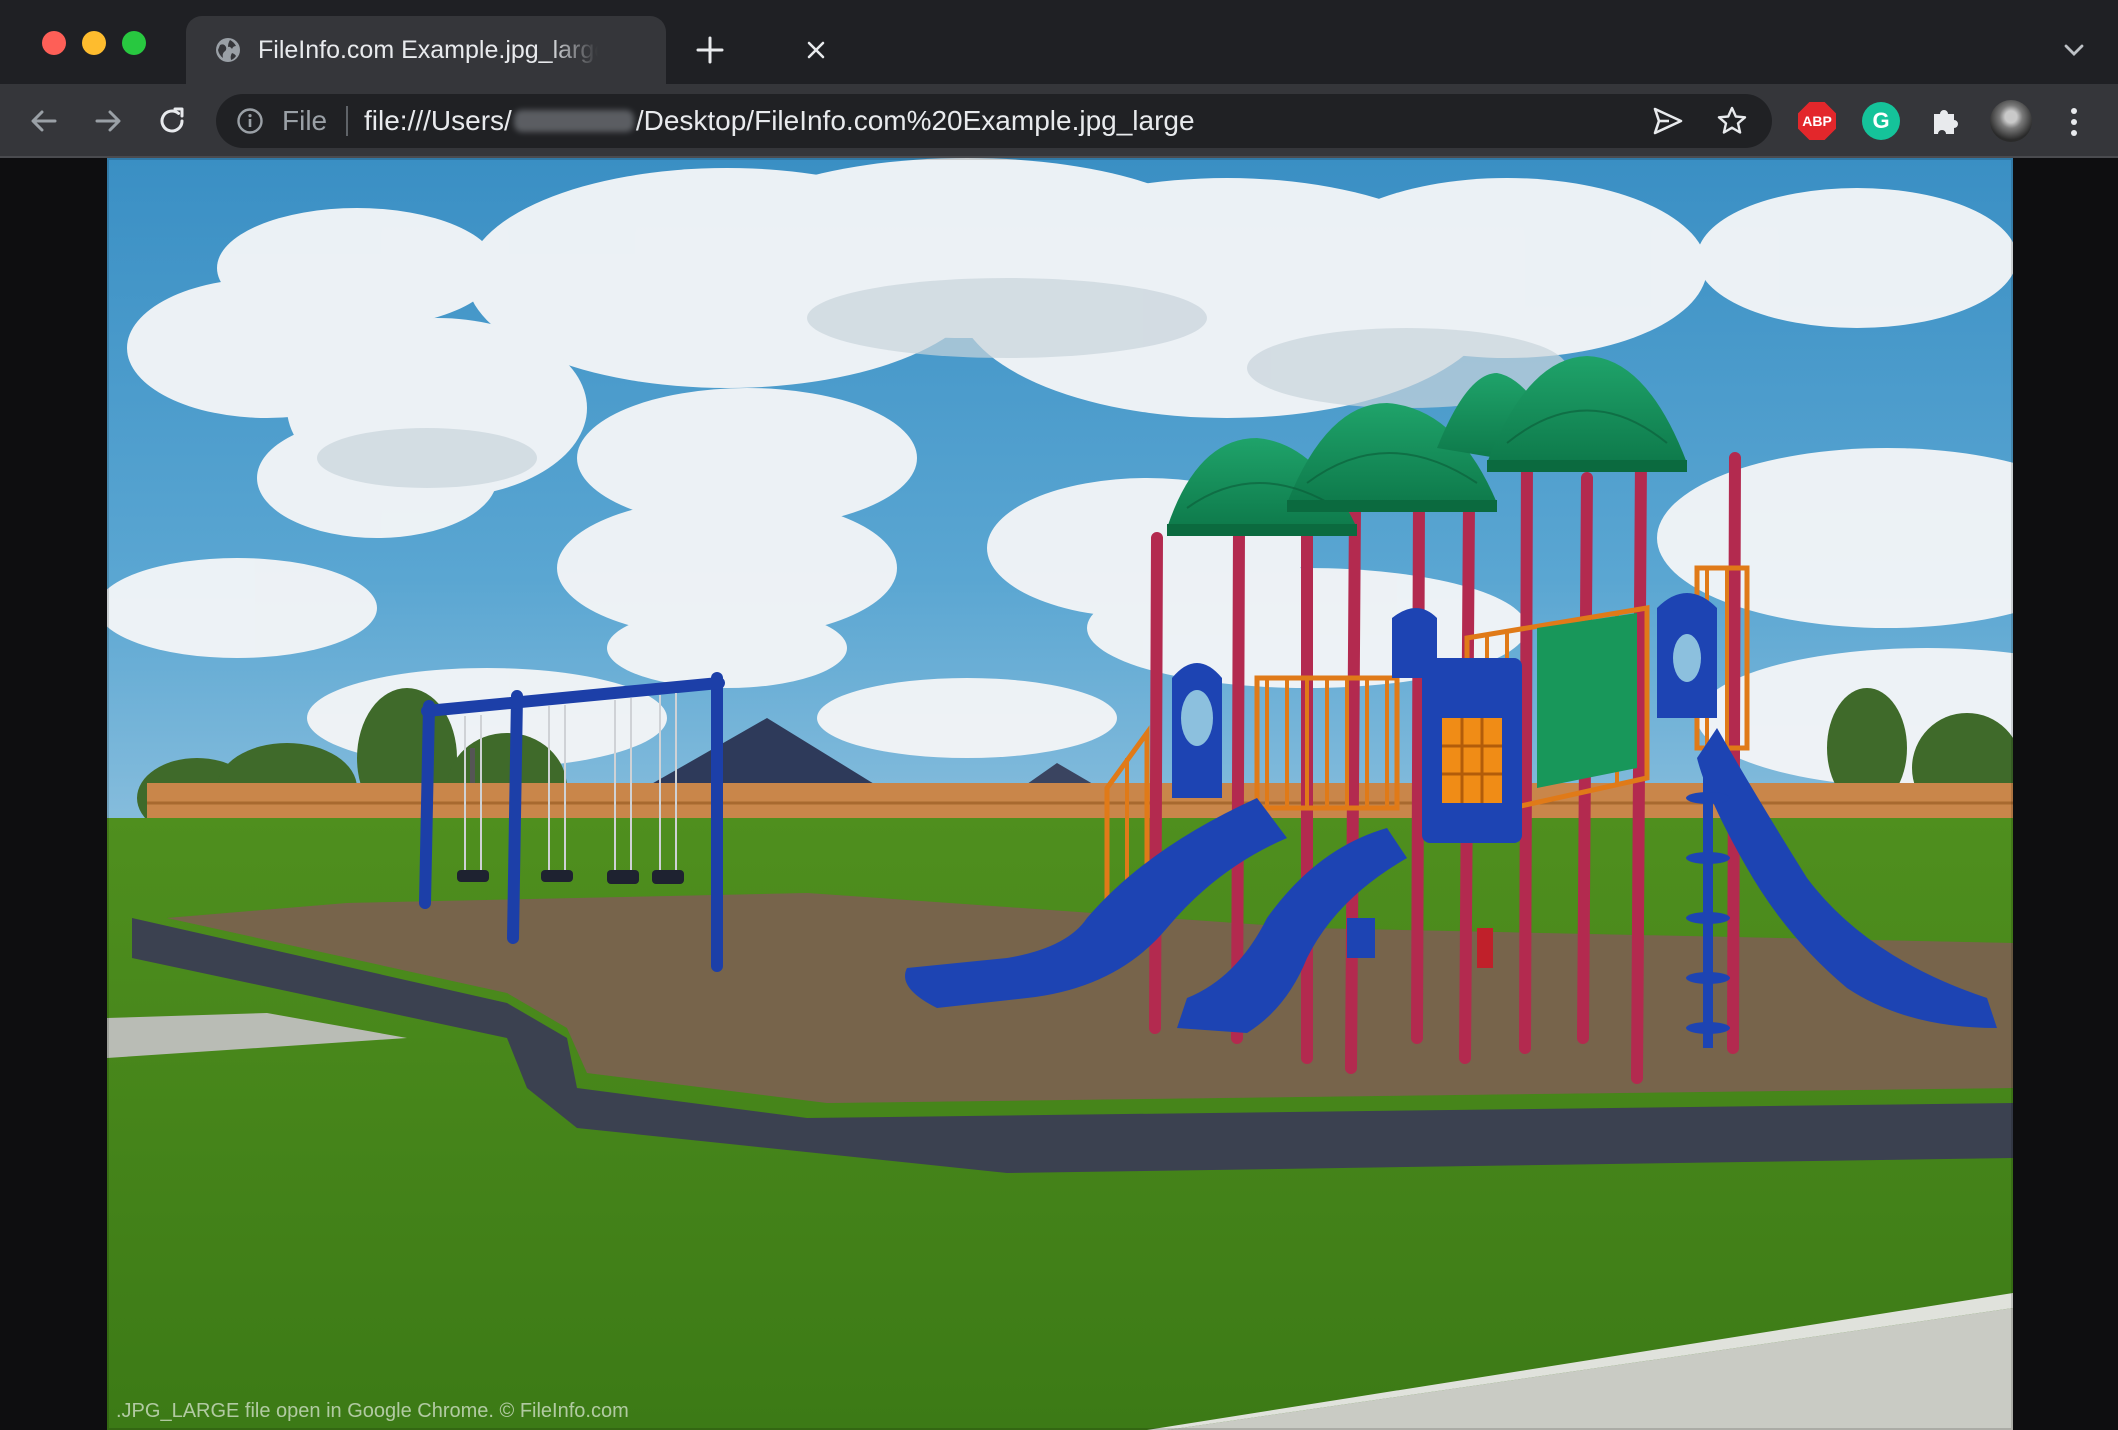  What do you see at coordinates (304, 121) in the screenshot?
I see `site-info-chip: File` at bounding box center [304, 121].